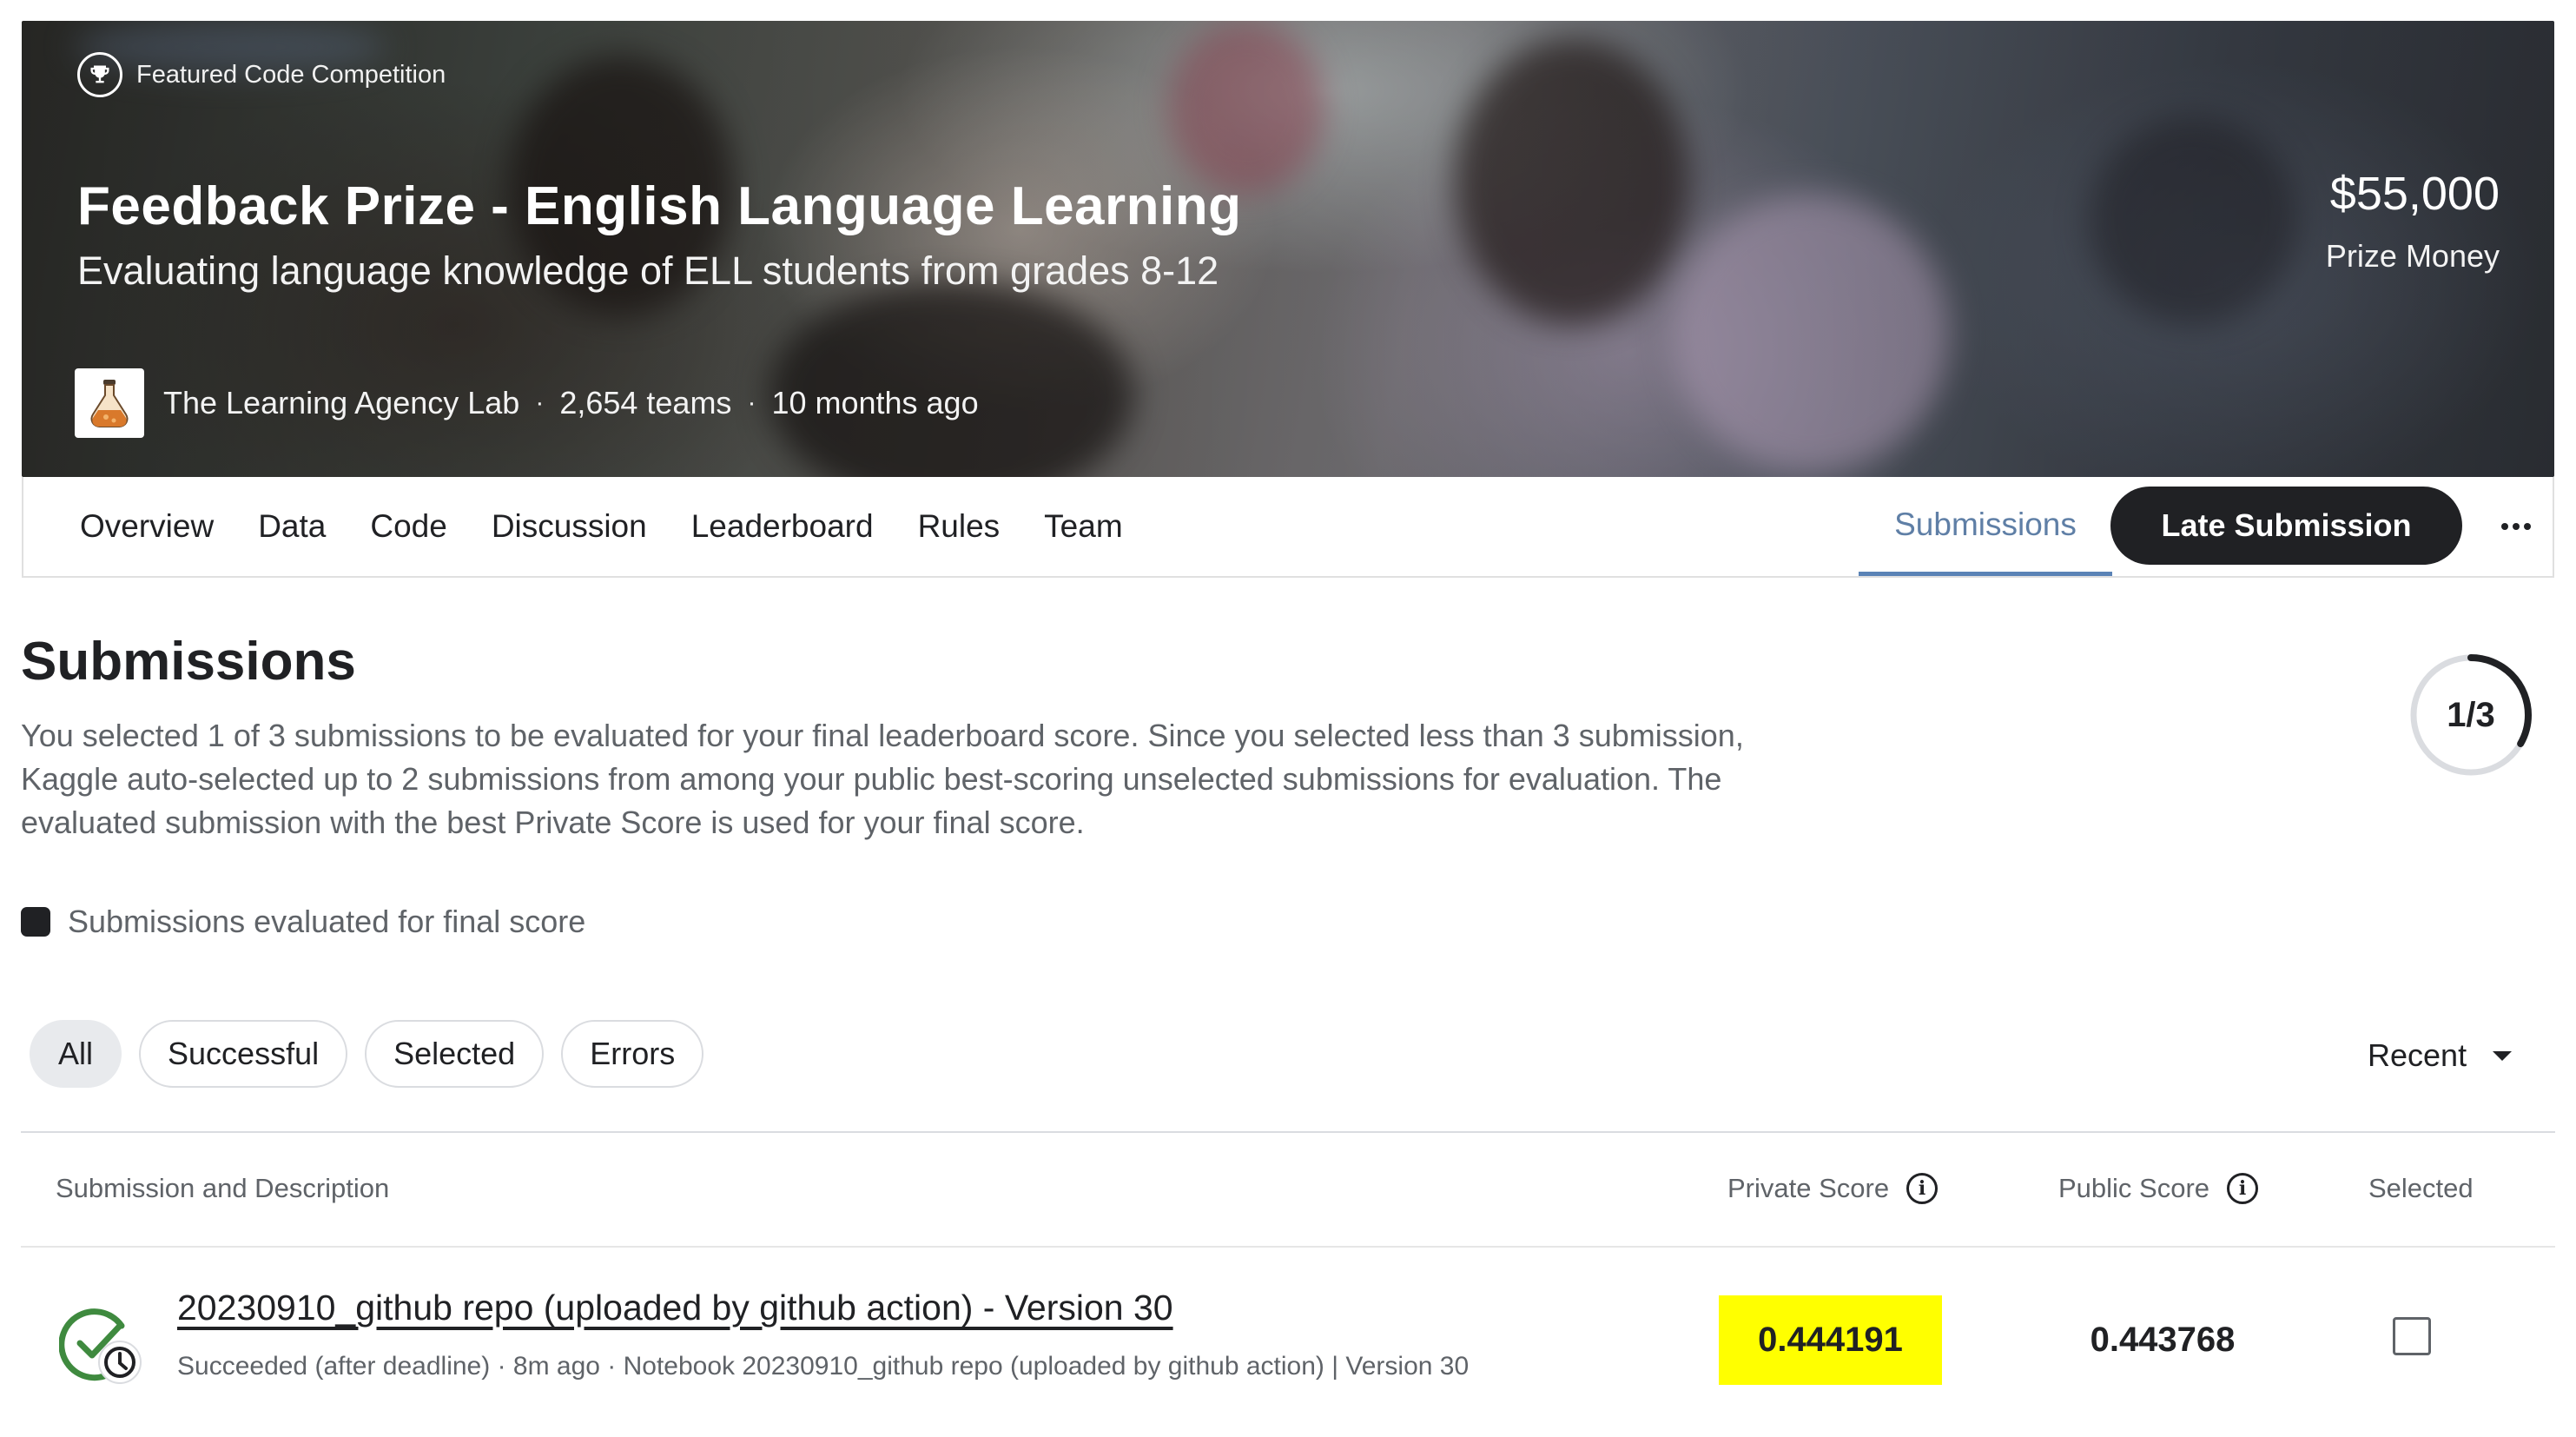  I want to click on host-name: The Learning Agency Lab, so click(341, 403).